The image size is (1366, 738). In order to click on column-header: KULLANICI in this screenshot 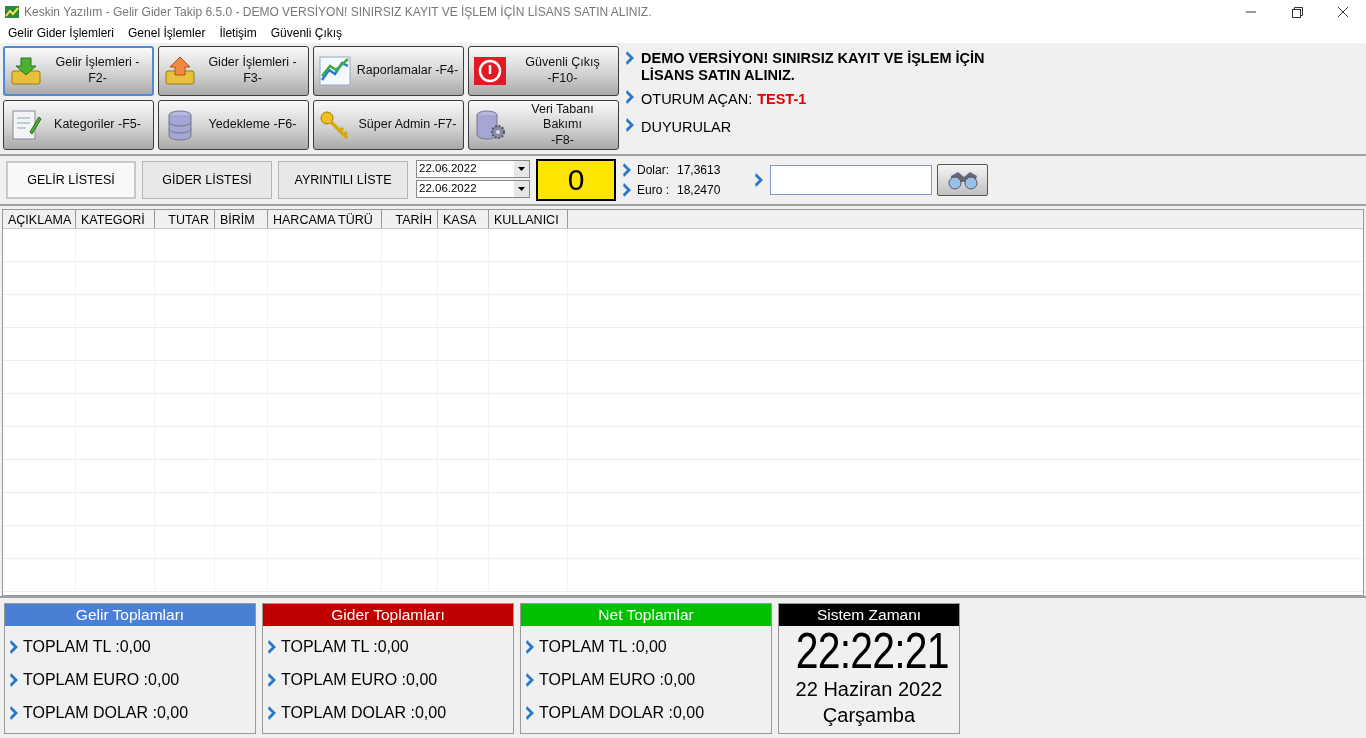, I will do `click(528, 219)`.